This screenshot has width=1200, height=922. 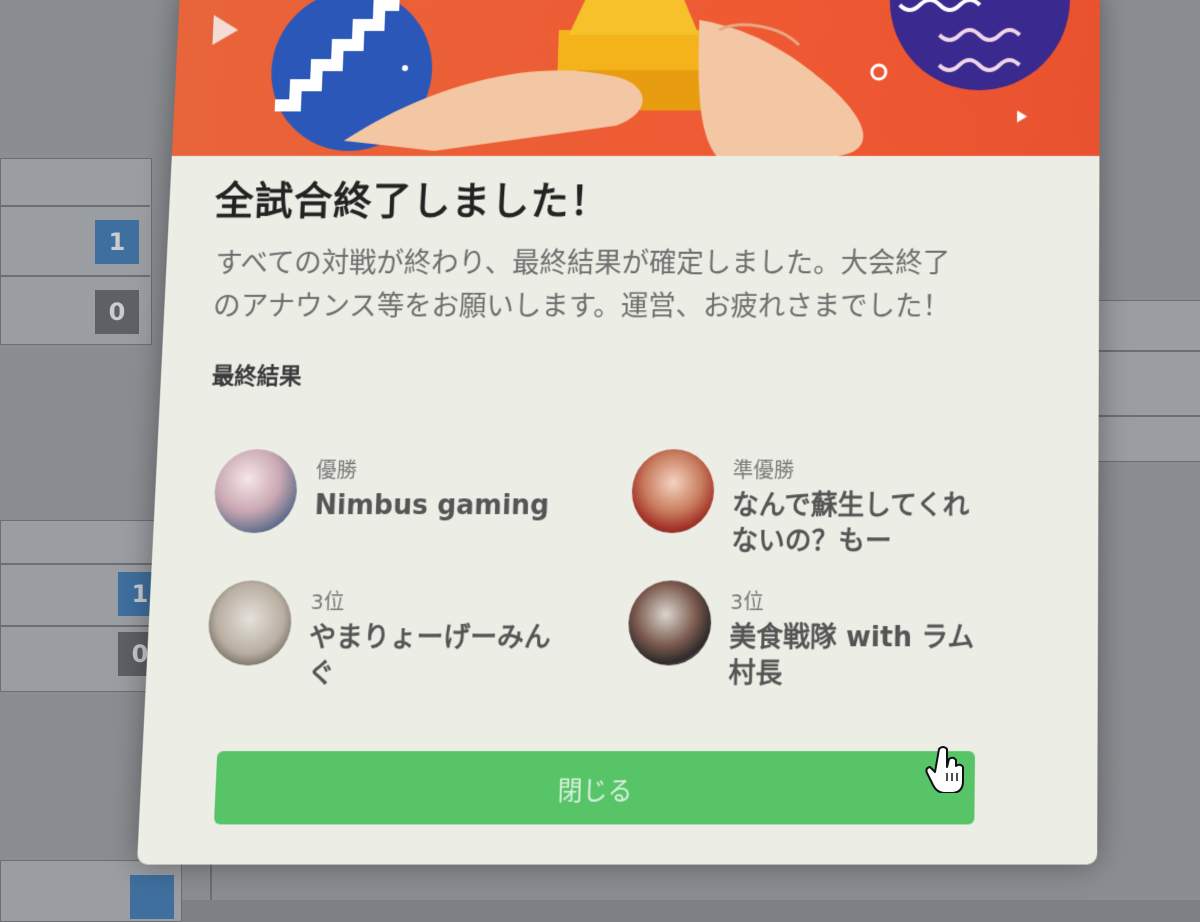 What do you see at coordinates (117, 242) in the screenshot?
I see `score-badge: 1` at bounding box center [117, 242].